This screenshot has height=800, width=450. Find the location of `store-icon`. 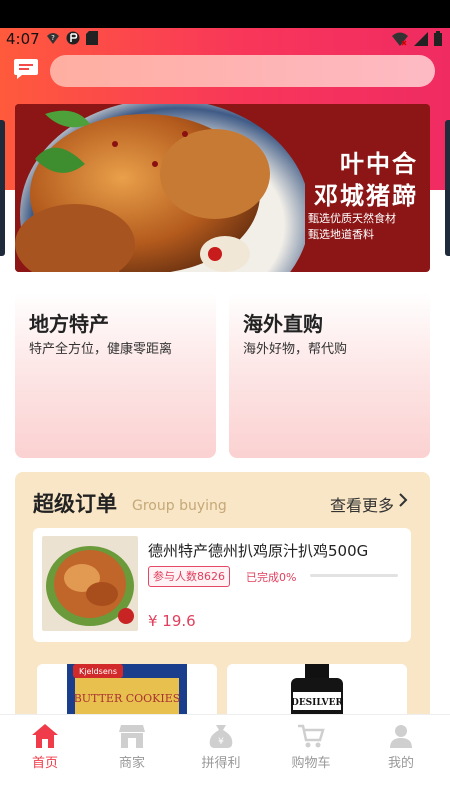

store-icon is located at coordinates (132, 736).